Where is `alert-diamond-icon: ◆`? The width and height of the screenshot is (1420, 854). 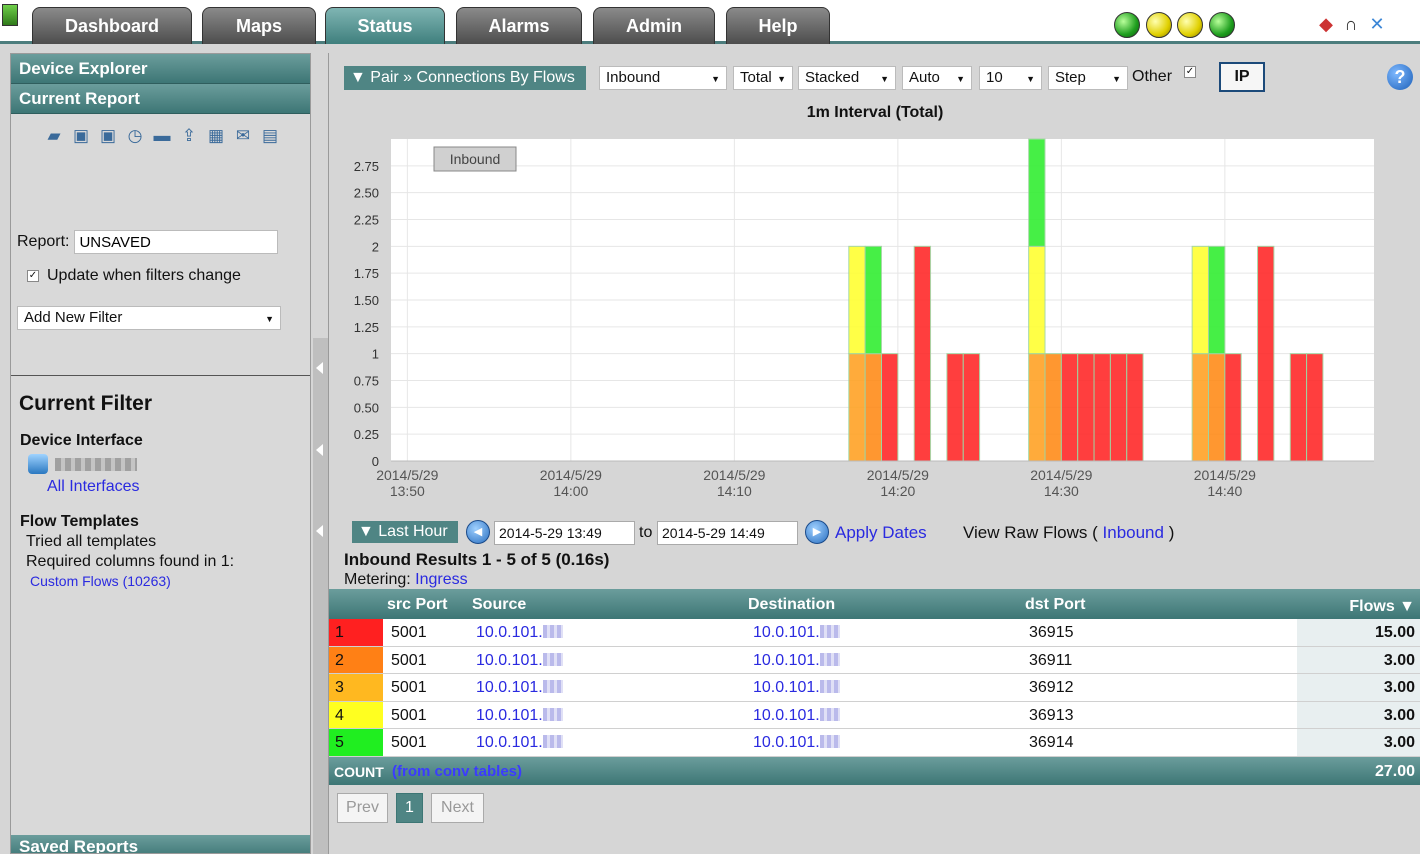
alert-diamond-icon: ◆ is located at coordinates (1326, 24).